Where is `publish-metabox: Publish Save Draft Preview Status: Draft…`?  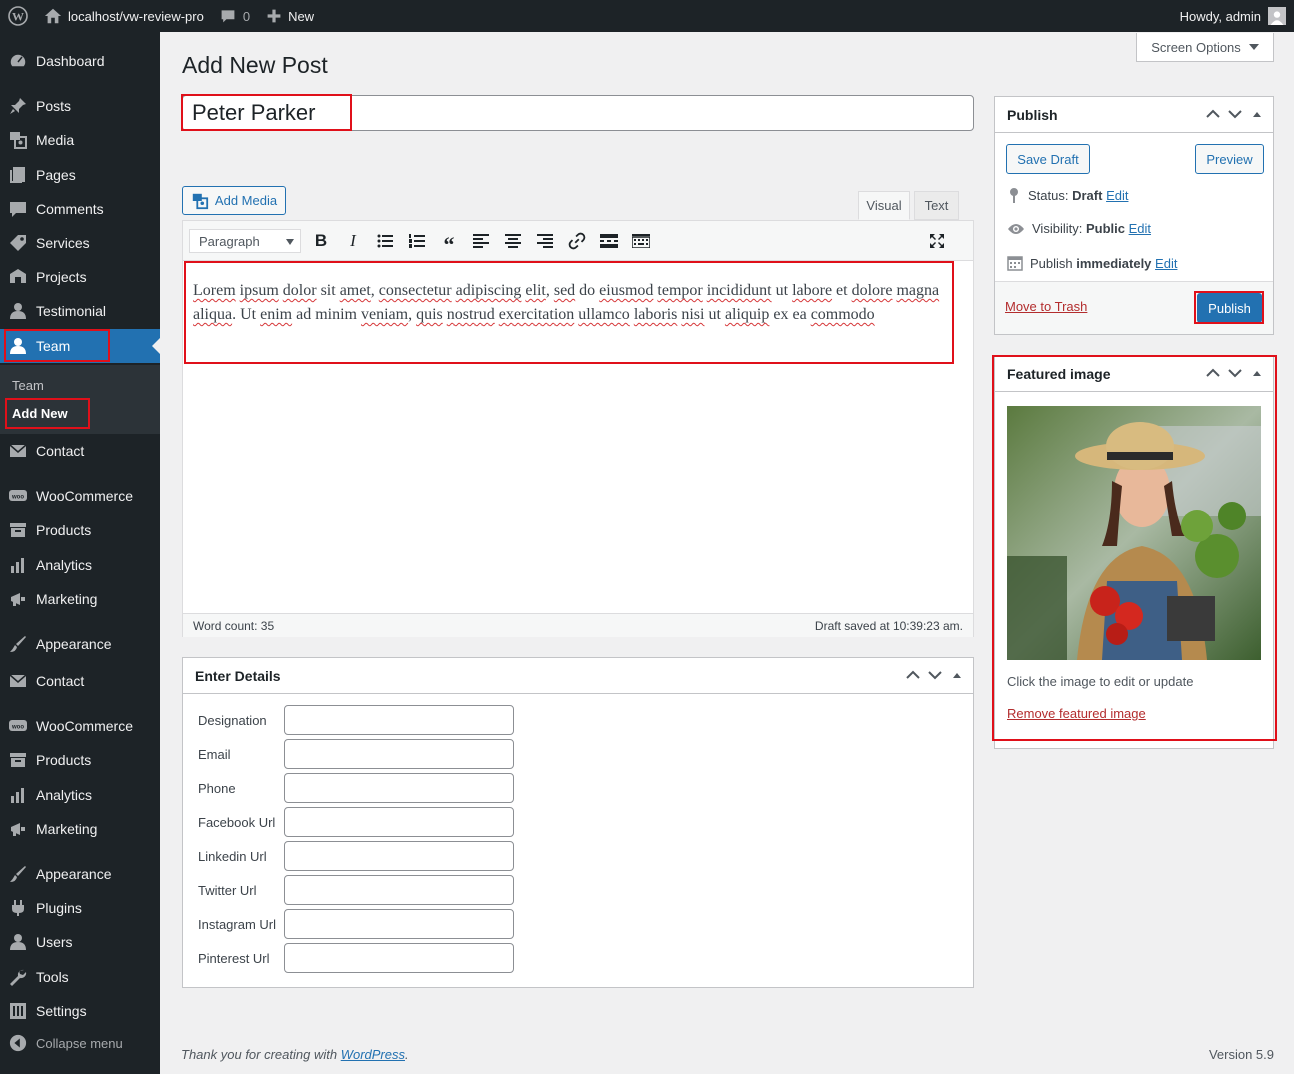
publish-metabox: Publish Save Draft Preview Status: Draft… is located at coordinates (1134, 215).